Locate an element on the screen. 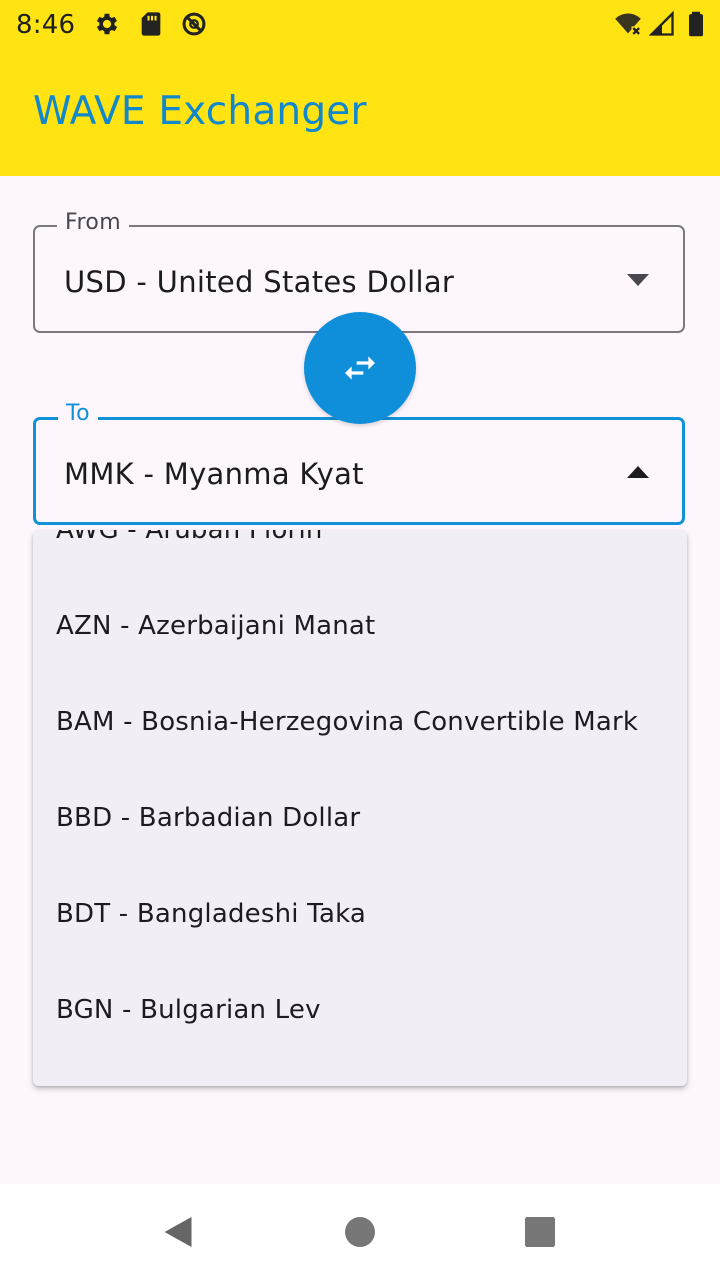 This screenshot has height=1280, width=720. caret-up-icon is located at coordinates (638, 472).